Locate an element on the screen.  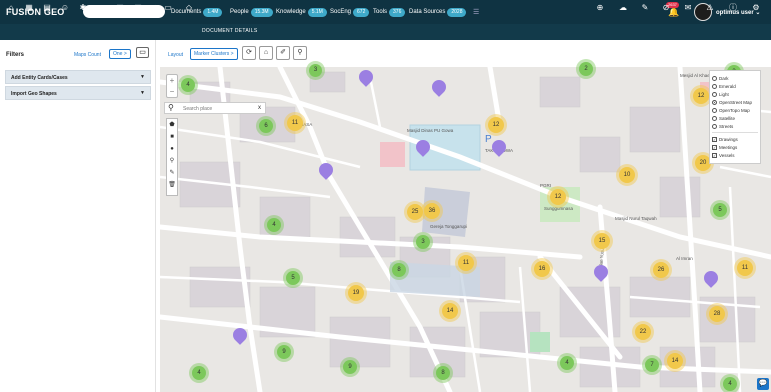
people-icon: ☺ is located at coordinates (65, 8).